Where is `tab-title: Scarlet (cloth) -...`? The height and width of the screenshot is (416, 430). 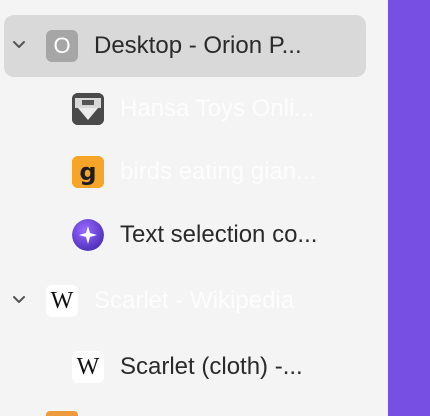 tab-title: Scarlet (cloth) -... is located at coordinates (211, 366).